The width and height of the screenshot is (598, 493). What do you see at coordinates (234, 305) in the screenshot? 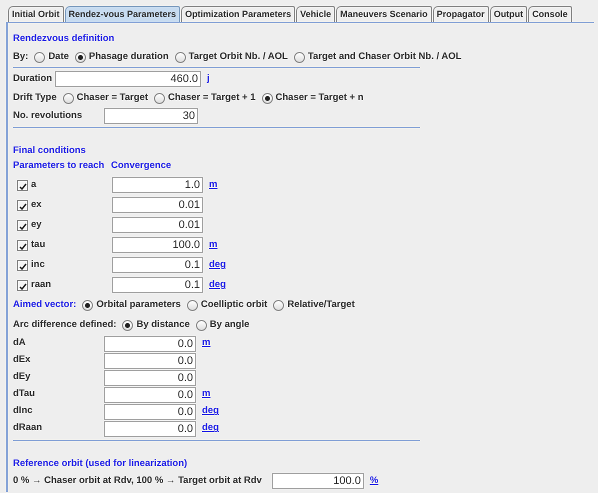
I see `radio-label: Coelliptic orbit` at bounding box center [234, 305].